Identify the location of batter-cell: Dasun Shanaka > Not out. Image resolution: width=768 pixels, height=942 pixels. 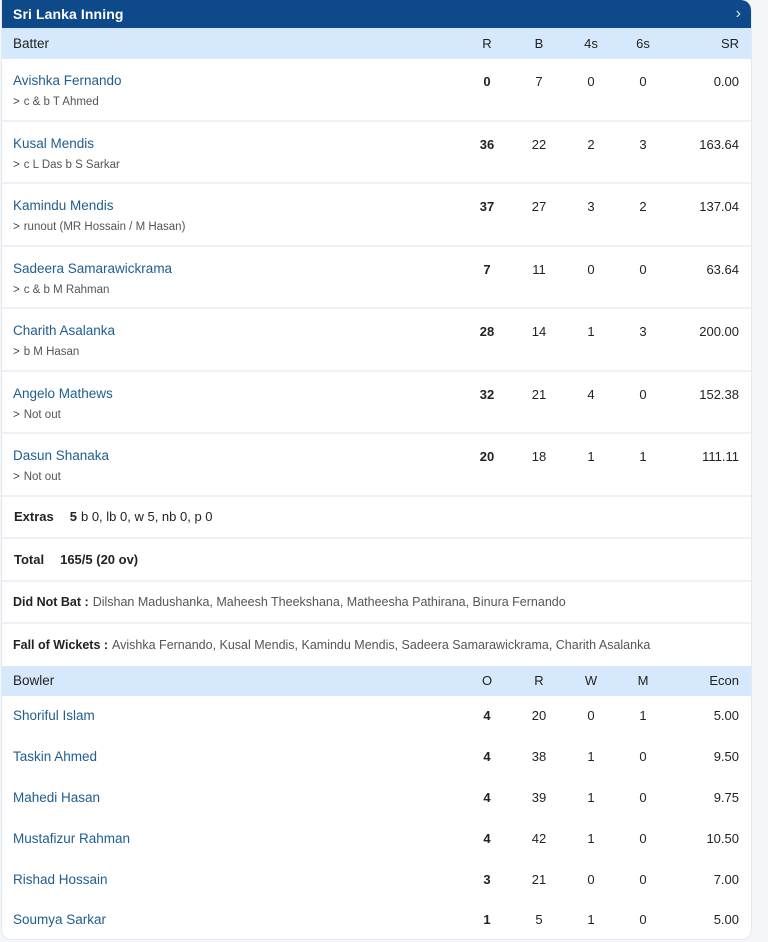
(231, 458).